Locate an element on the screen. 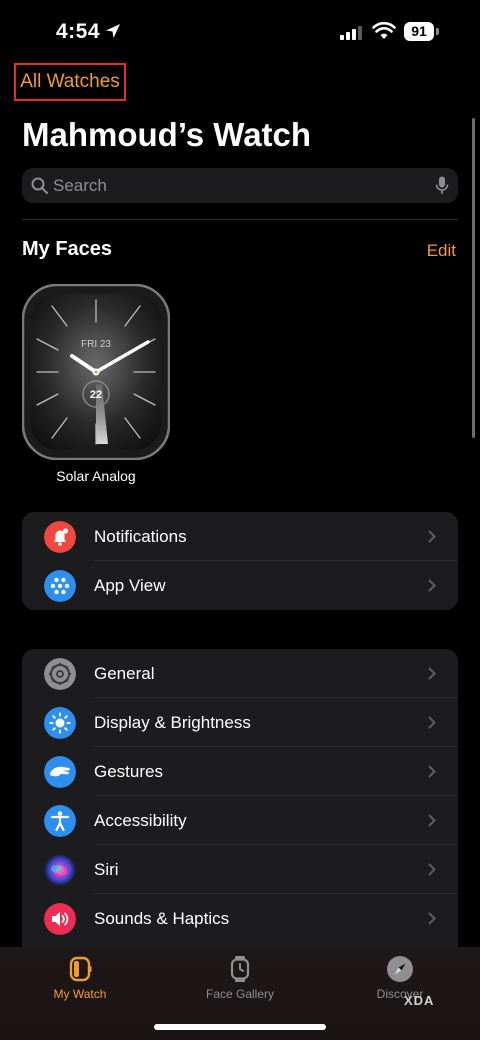  speaker-icon is located at coordinates (60, 919).